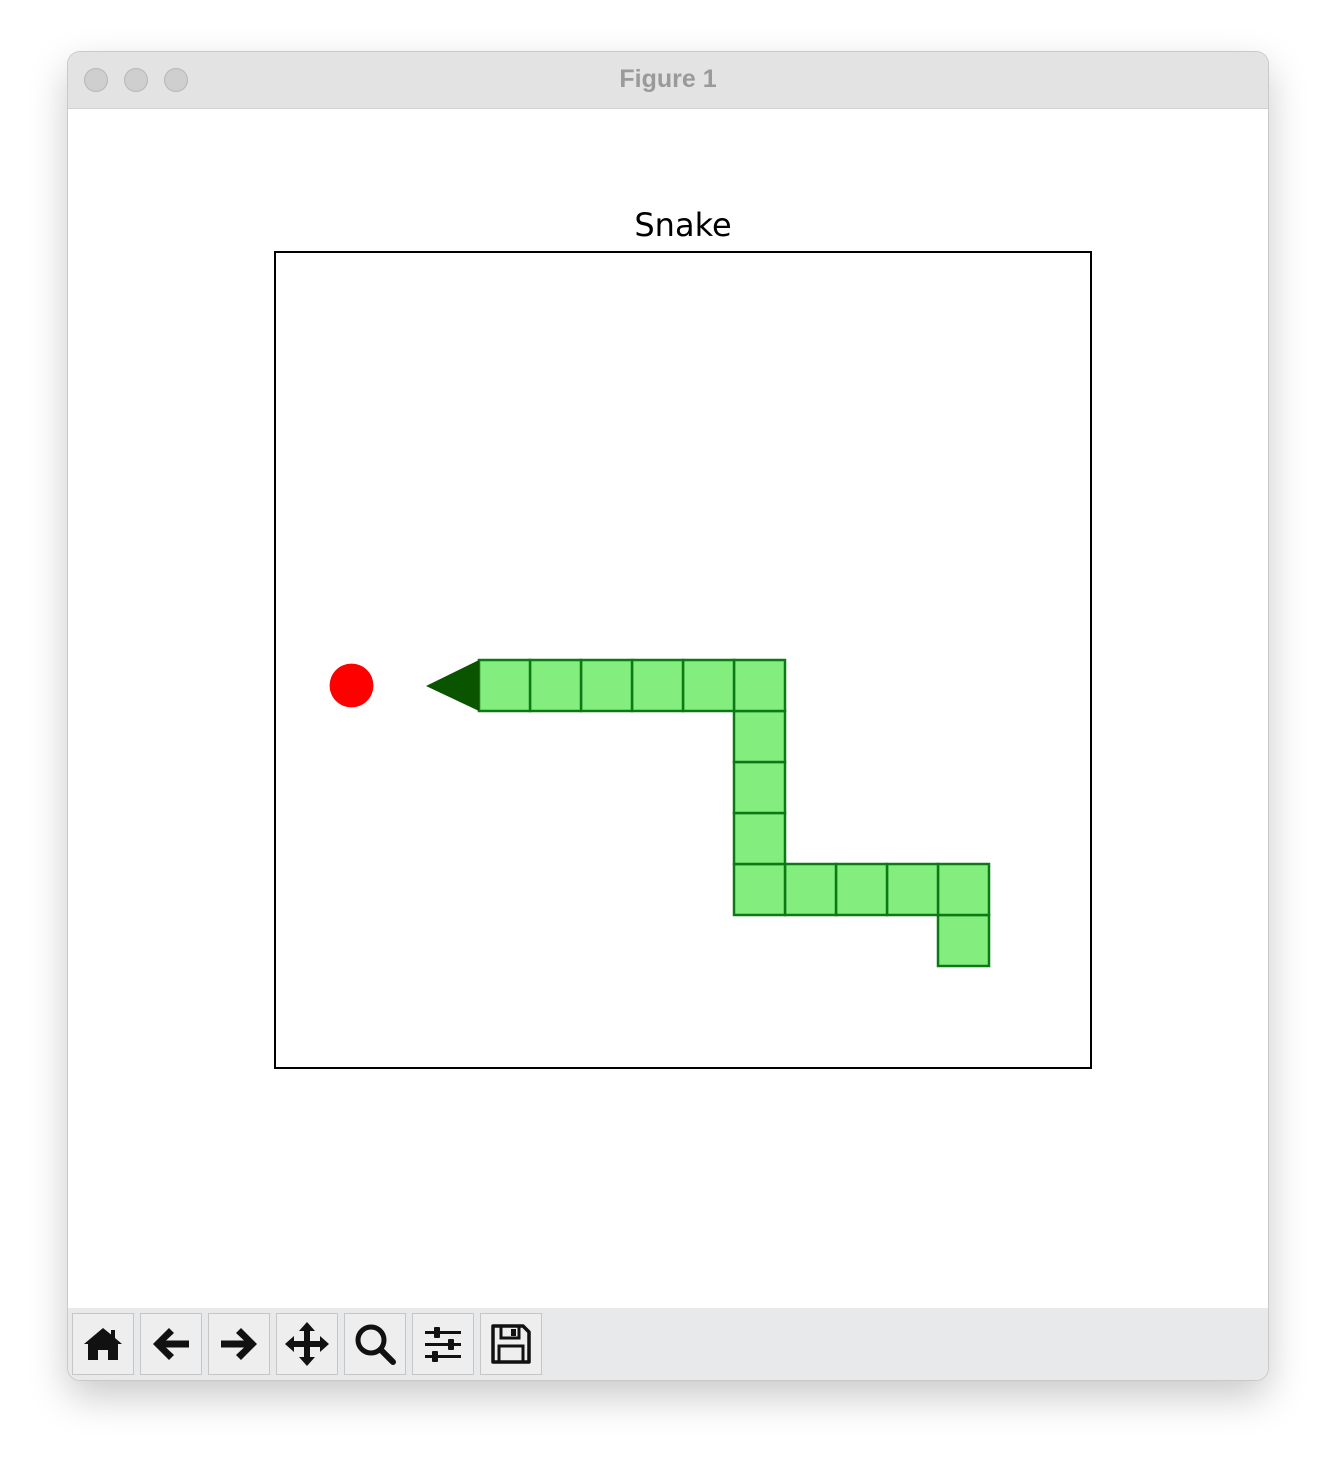  I want to click on home-button, so click(103, 1344).